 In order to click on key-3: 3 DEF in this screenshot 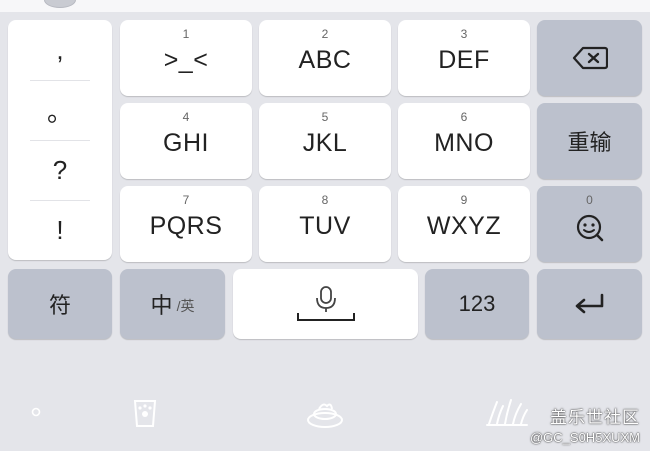, I will do `click(464, 58)`.